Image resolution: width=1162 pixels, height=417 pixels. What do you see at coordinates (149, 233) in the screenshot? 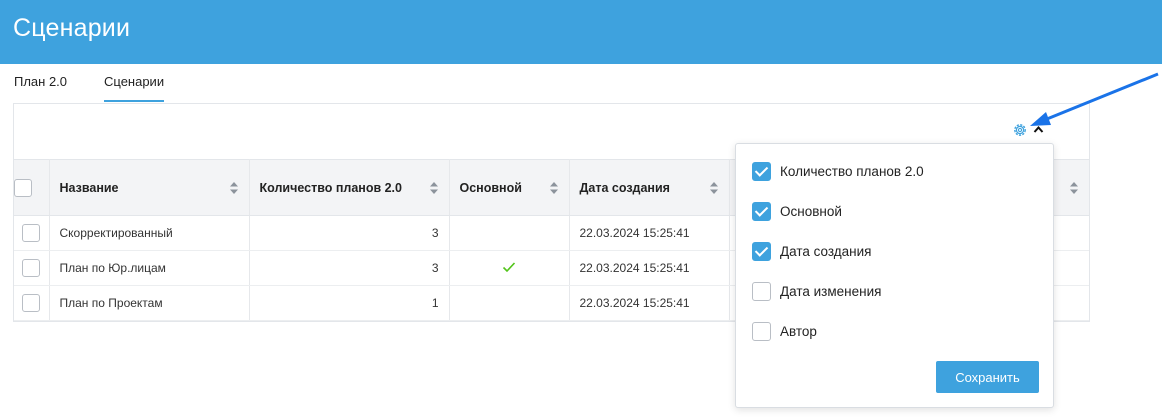
I see `cell-name: Скорректированный` at bounding box center [149, 233].